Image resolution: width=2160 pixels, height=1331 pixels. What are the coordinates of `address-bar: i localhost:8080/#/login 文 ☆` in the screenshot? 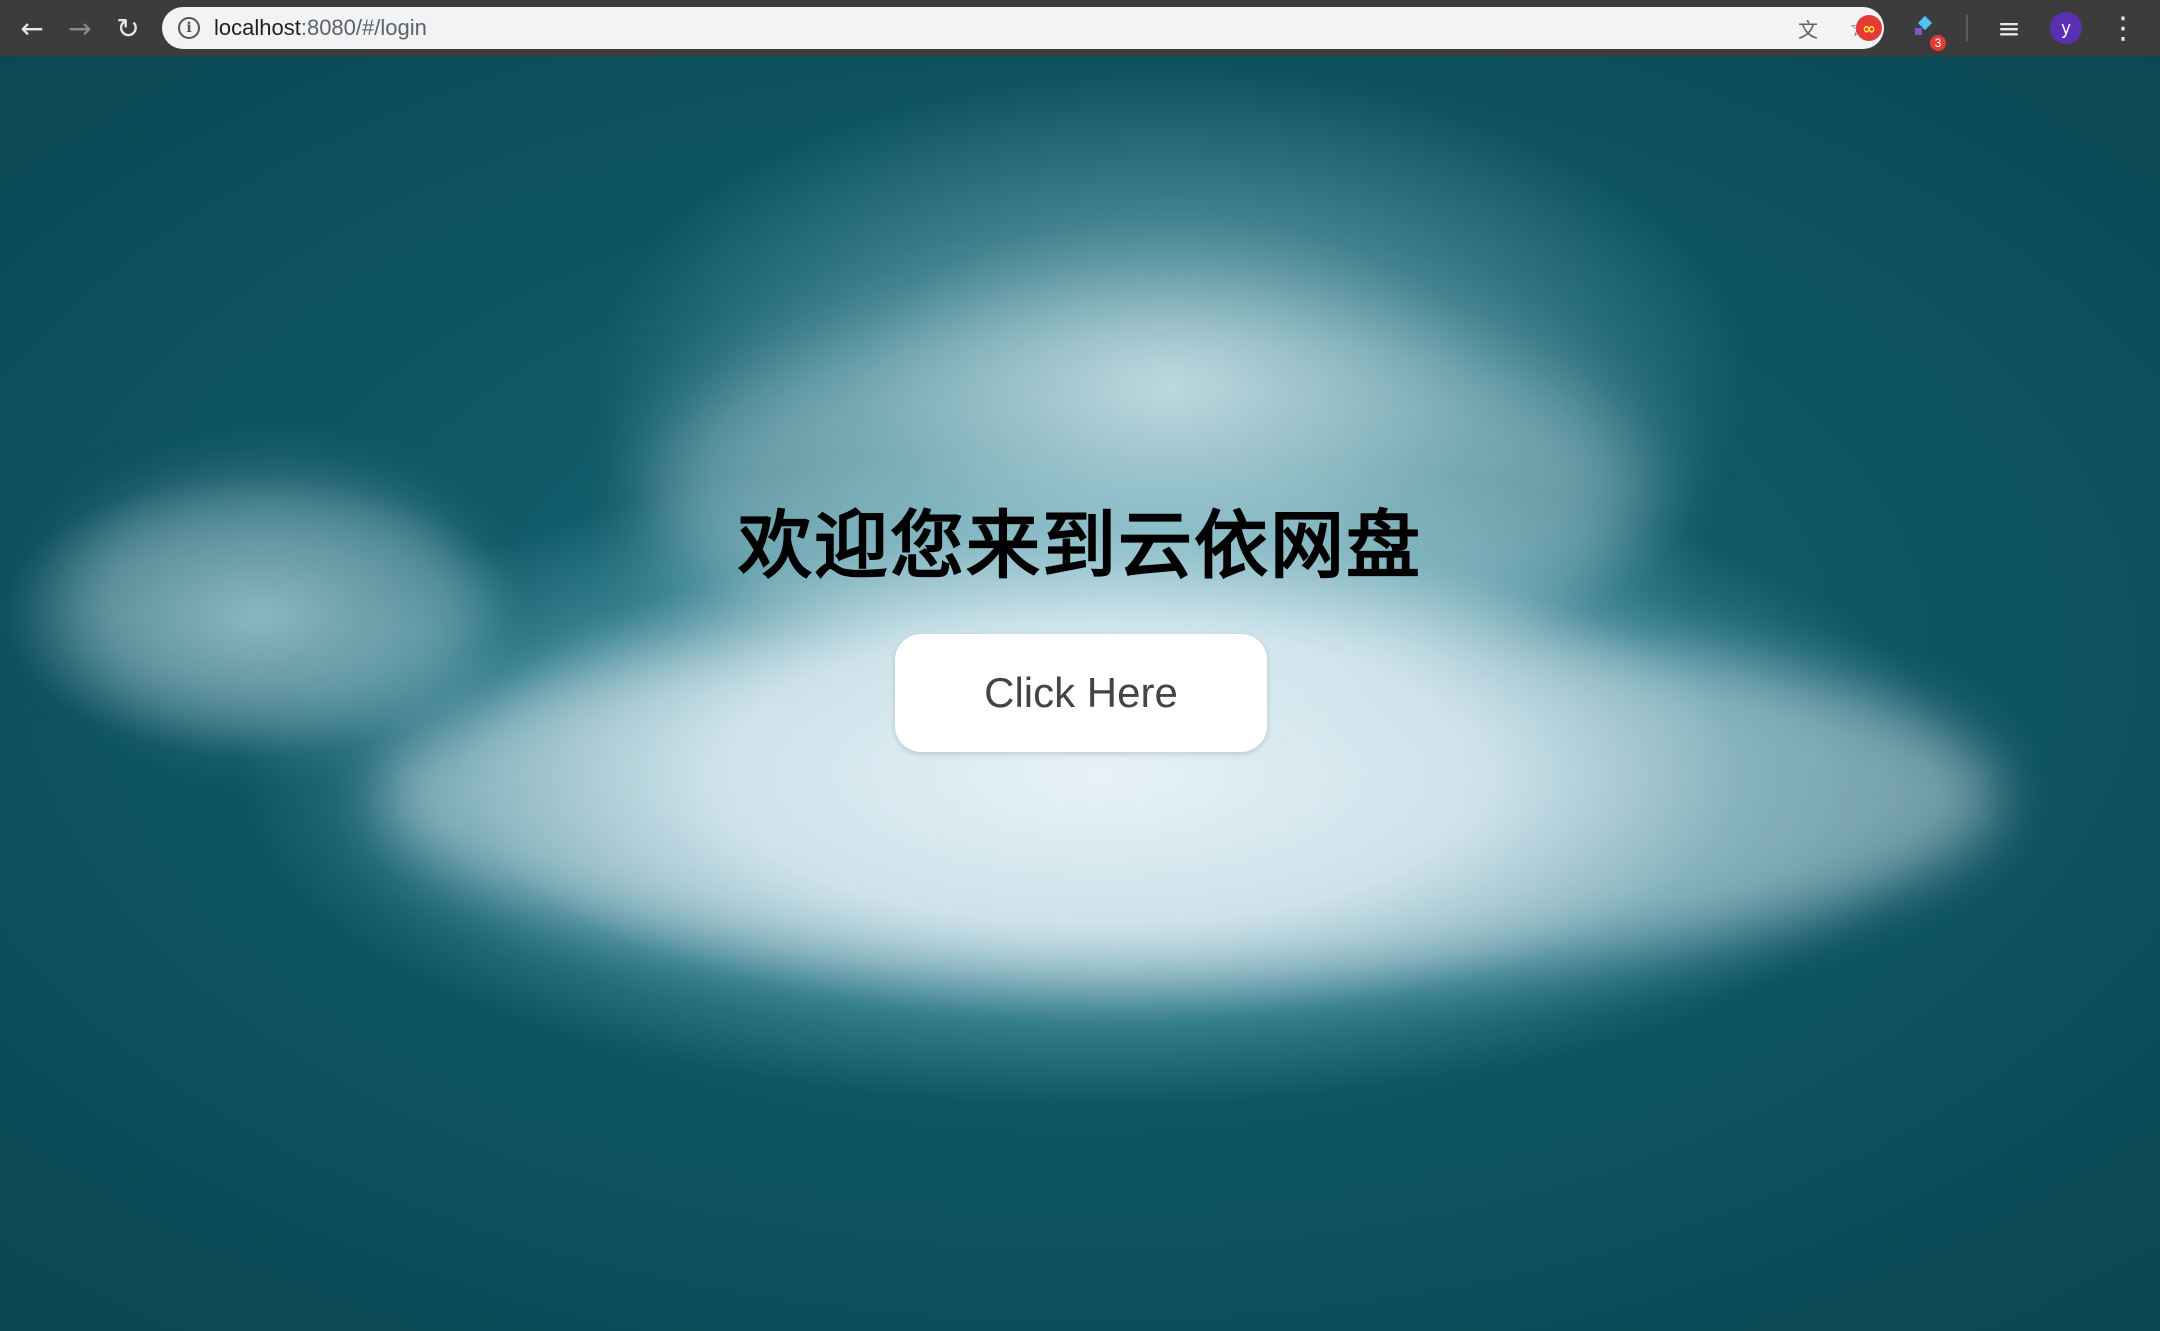 It's located at (1023, 28).